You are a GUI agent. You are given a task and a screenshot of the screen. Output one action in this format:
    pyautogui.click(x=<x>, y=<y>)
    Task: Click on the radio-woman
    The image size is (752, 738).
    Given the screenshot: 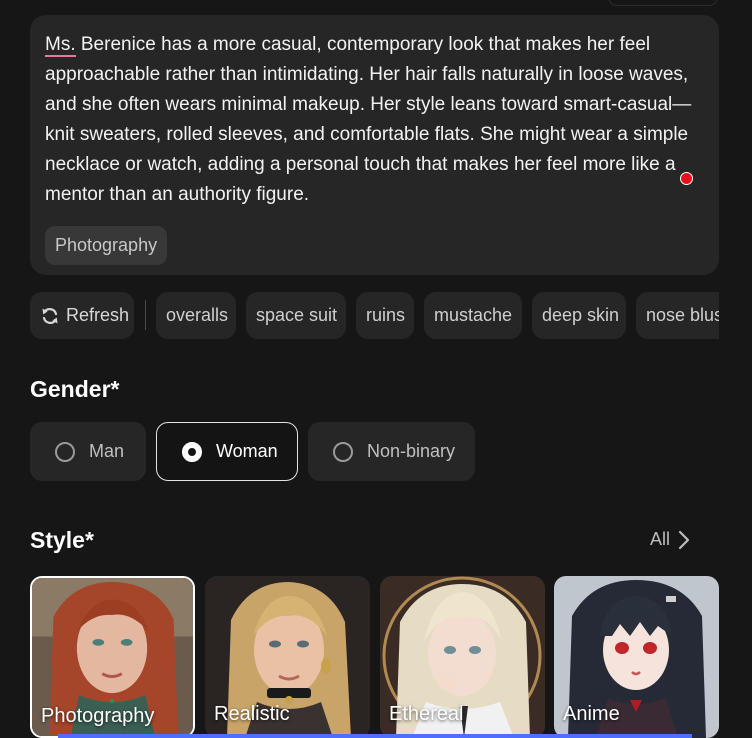 What is the action you would take?
    pyautogui.click(x=192, y=451)
    